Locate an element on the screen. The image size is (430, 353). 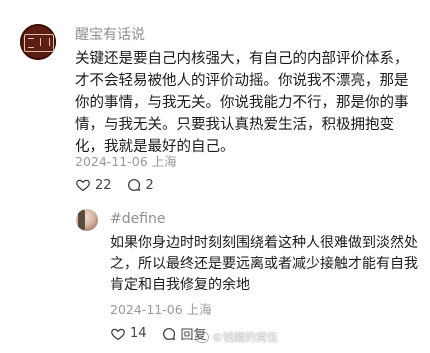
reply-like-count: 14 is located at coordinates (138, 333).